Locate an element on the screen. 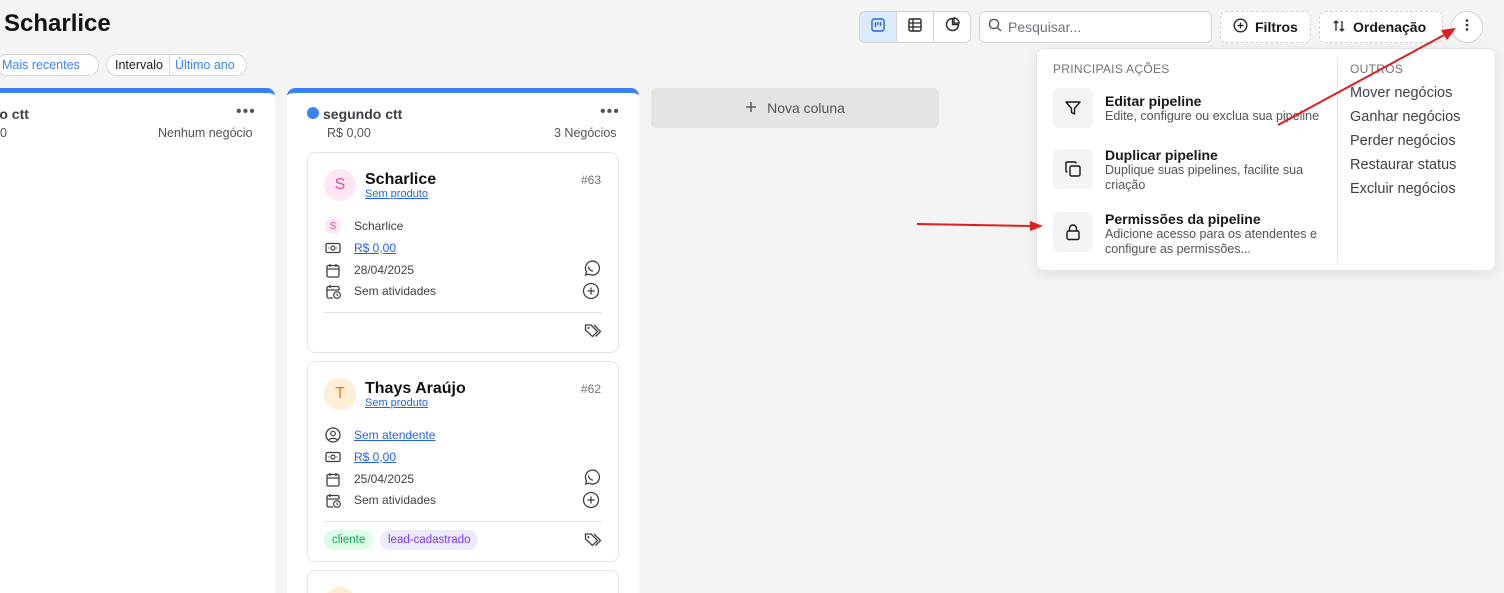 The height and width of the screenshot is (593, 1504). search-input is located at coordinates (1103, 27).